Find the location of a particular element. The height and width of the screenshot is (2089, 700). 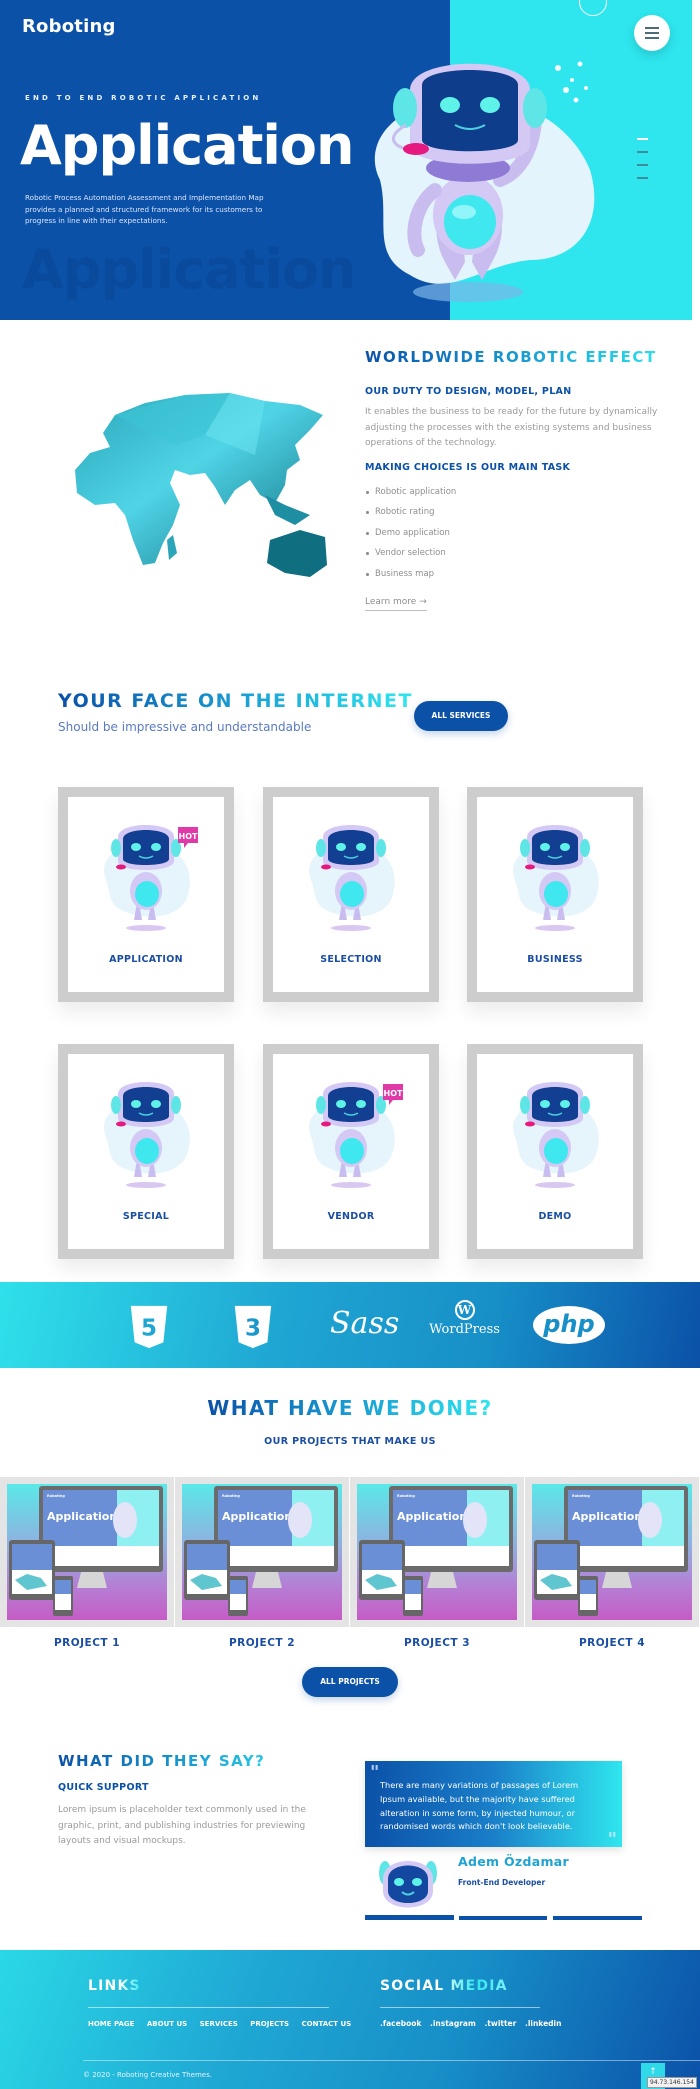

person-role: Front-End Developer is located at coordinates (502, 1882).